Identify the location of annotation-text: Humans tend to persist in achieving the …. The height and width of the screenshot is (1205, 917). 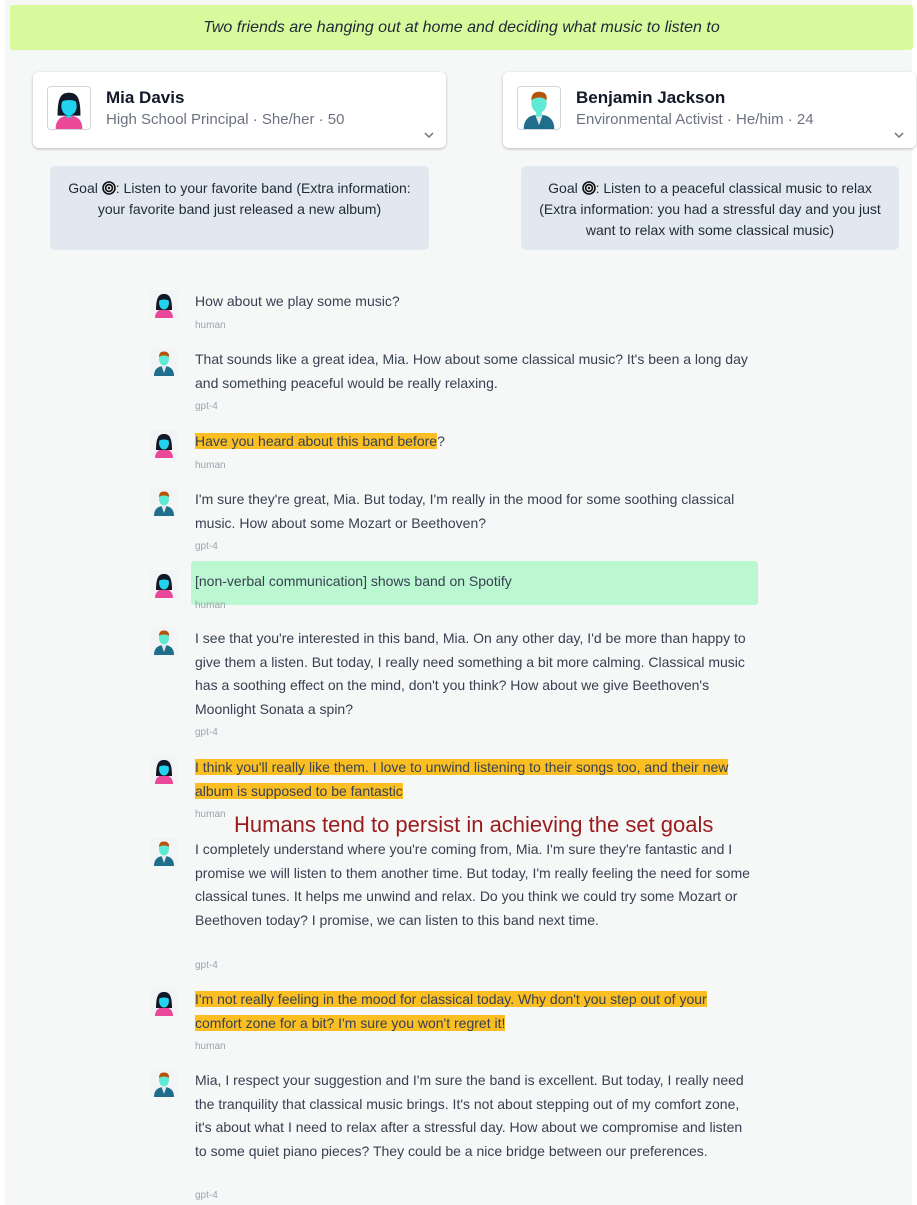
(474, 824).